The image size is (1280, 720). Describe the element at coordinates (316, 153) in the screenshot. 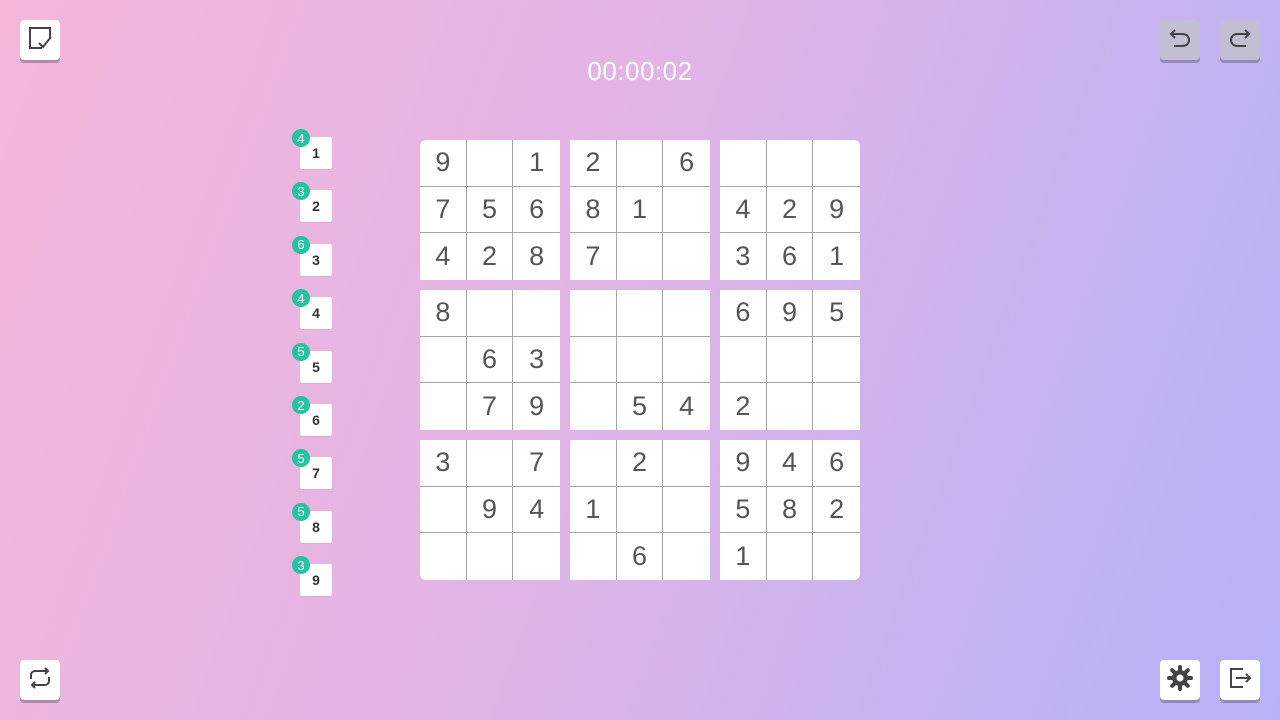

I see `counter-digit: 1` at that location.